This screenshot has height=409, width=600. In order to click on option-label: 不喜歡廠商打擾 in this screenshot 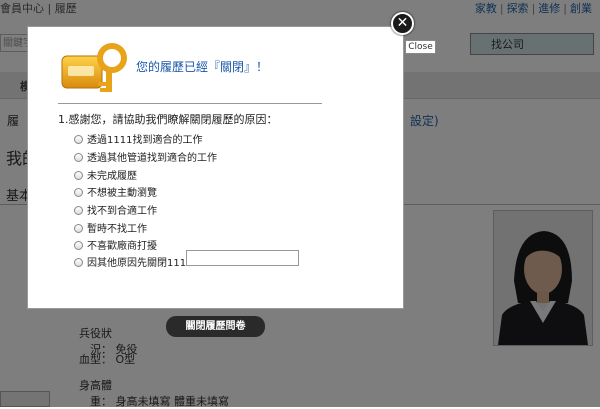, I will do `click(122, 246)`.